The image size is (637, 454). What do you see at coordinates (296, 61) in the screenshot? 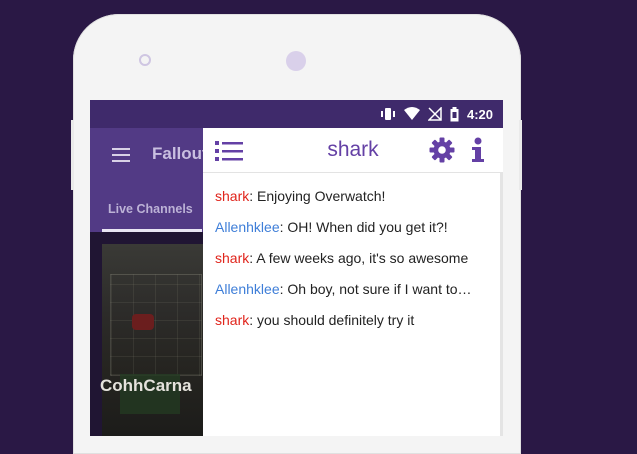
I see `camera-icon` at bounding box center [296, 61].